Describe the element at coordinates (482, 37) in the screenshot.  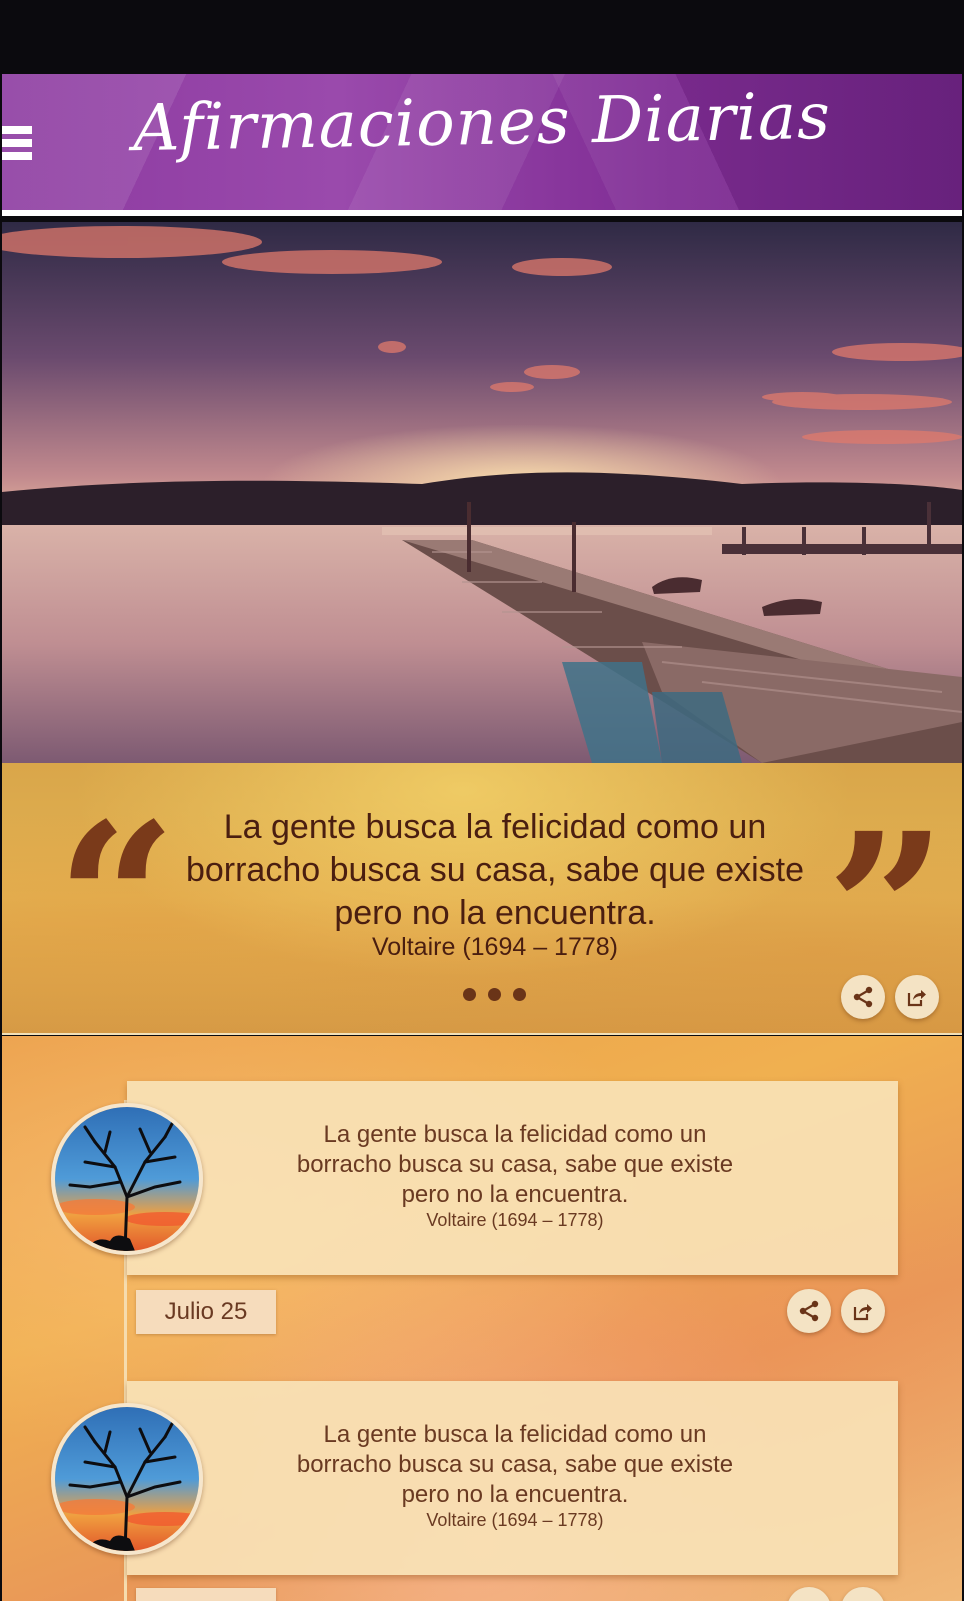
I see `status-bar` at that location.